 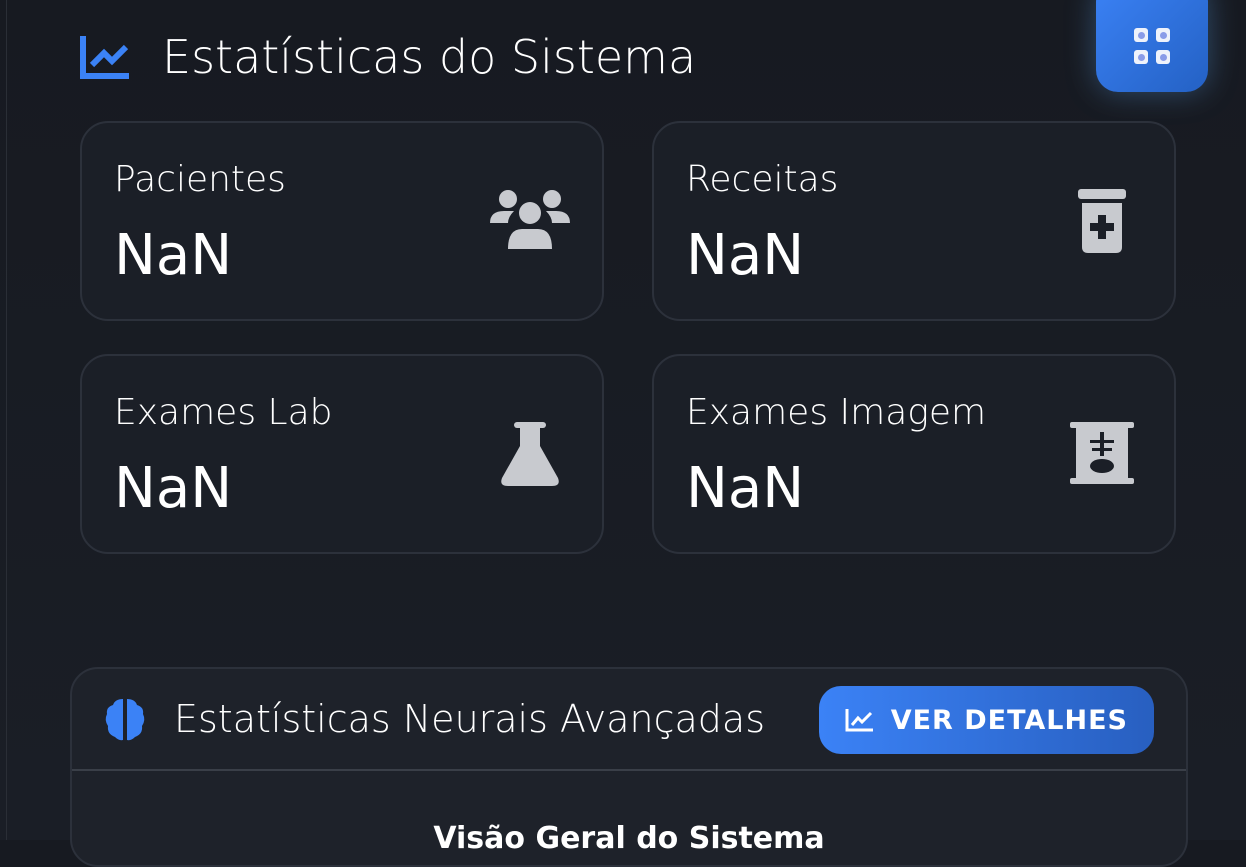 What do you see at coordinates (530, 219) in the screenshot?
I see `users-icon` at bounding box center [530, 219].